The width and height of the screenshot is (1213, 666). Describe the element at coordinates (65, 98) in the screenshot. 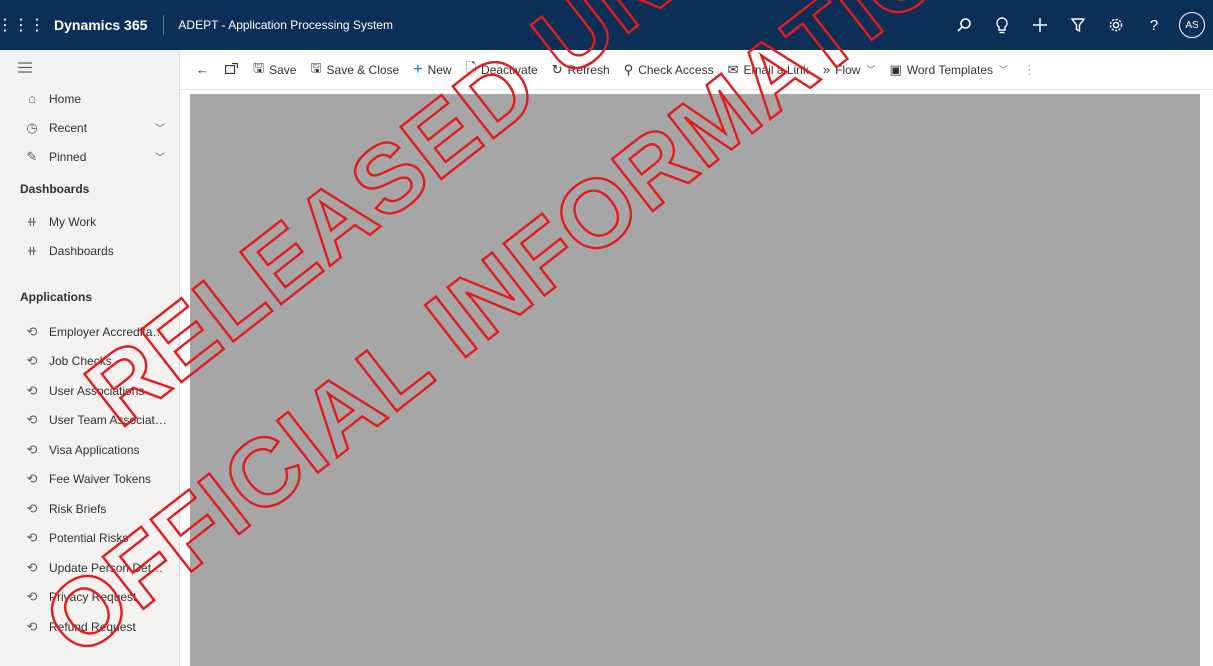

I see `sidebar-item-label: Home` at that location.